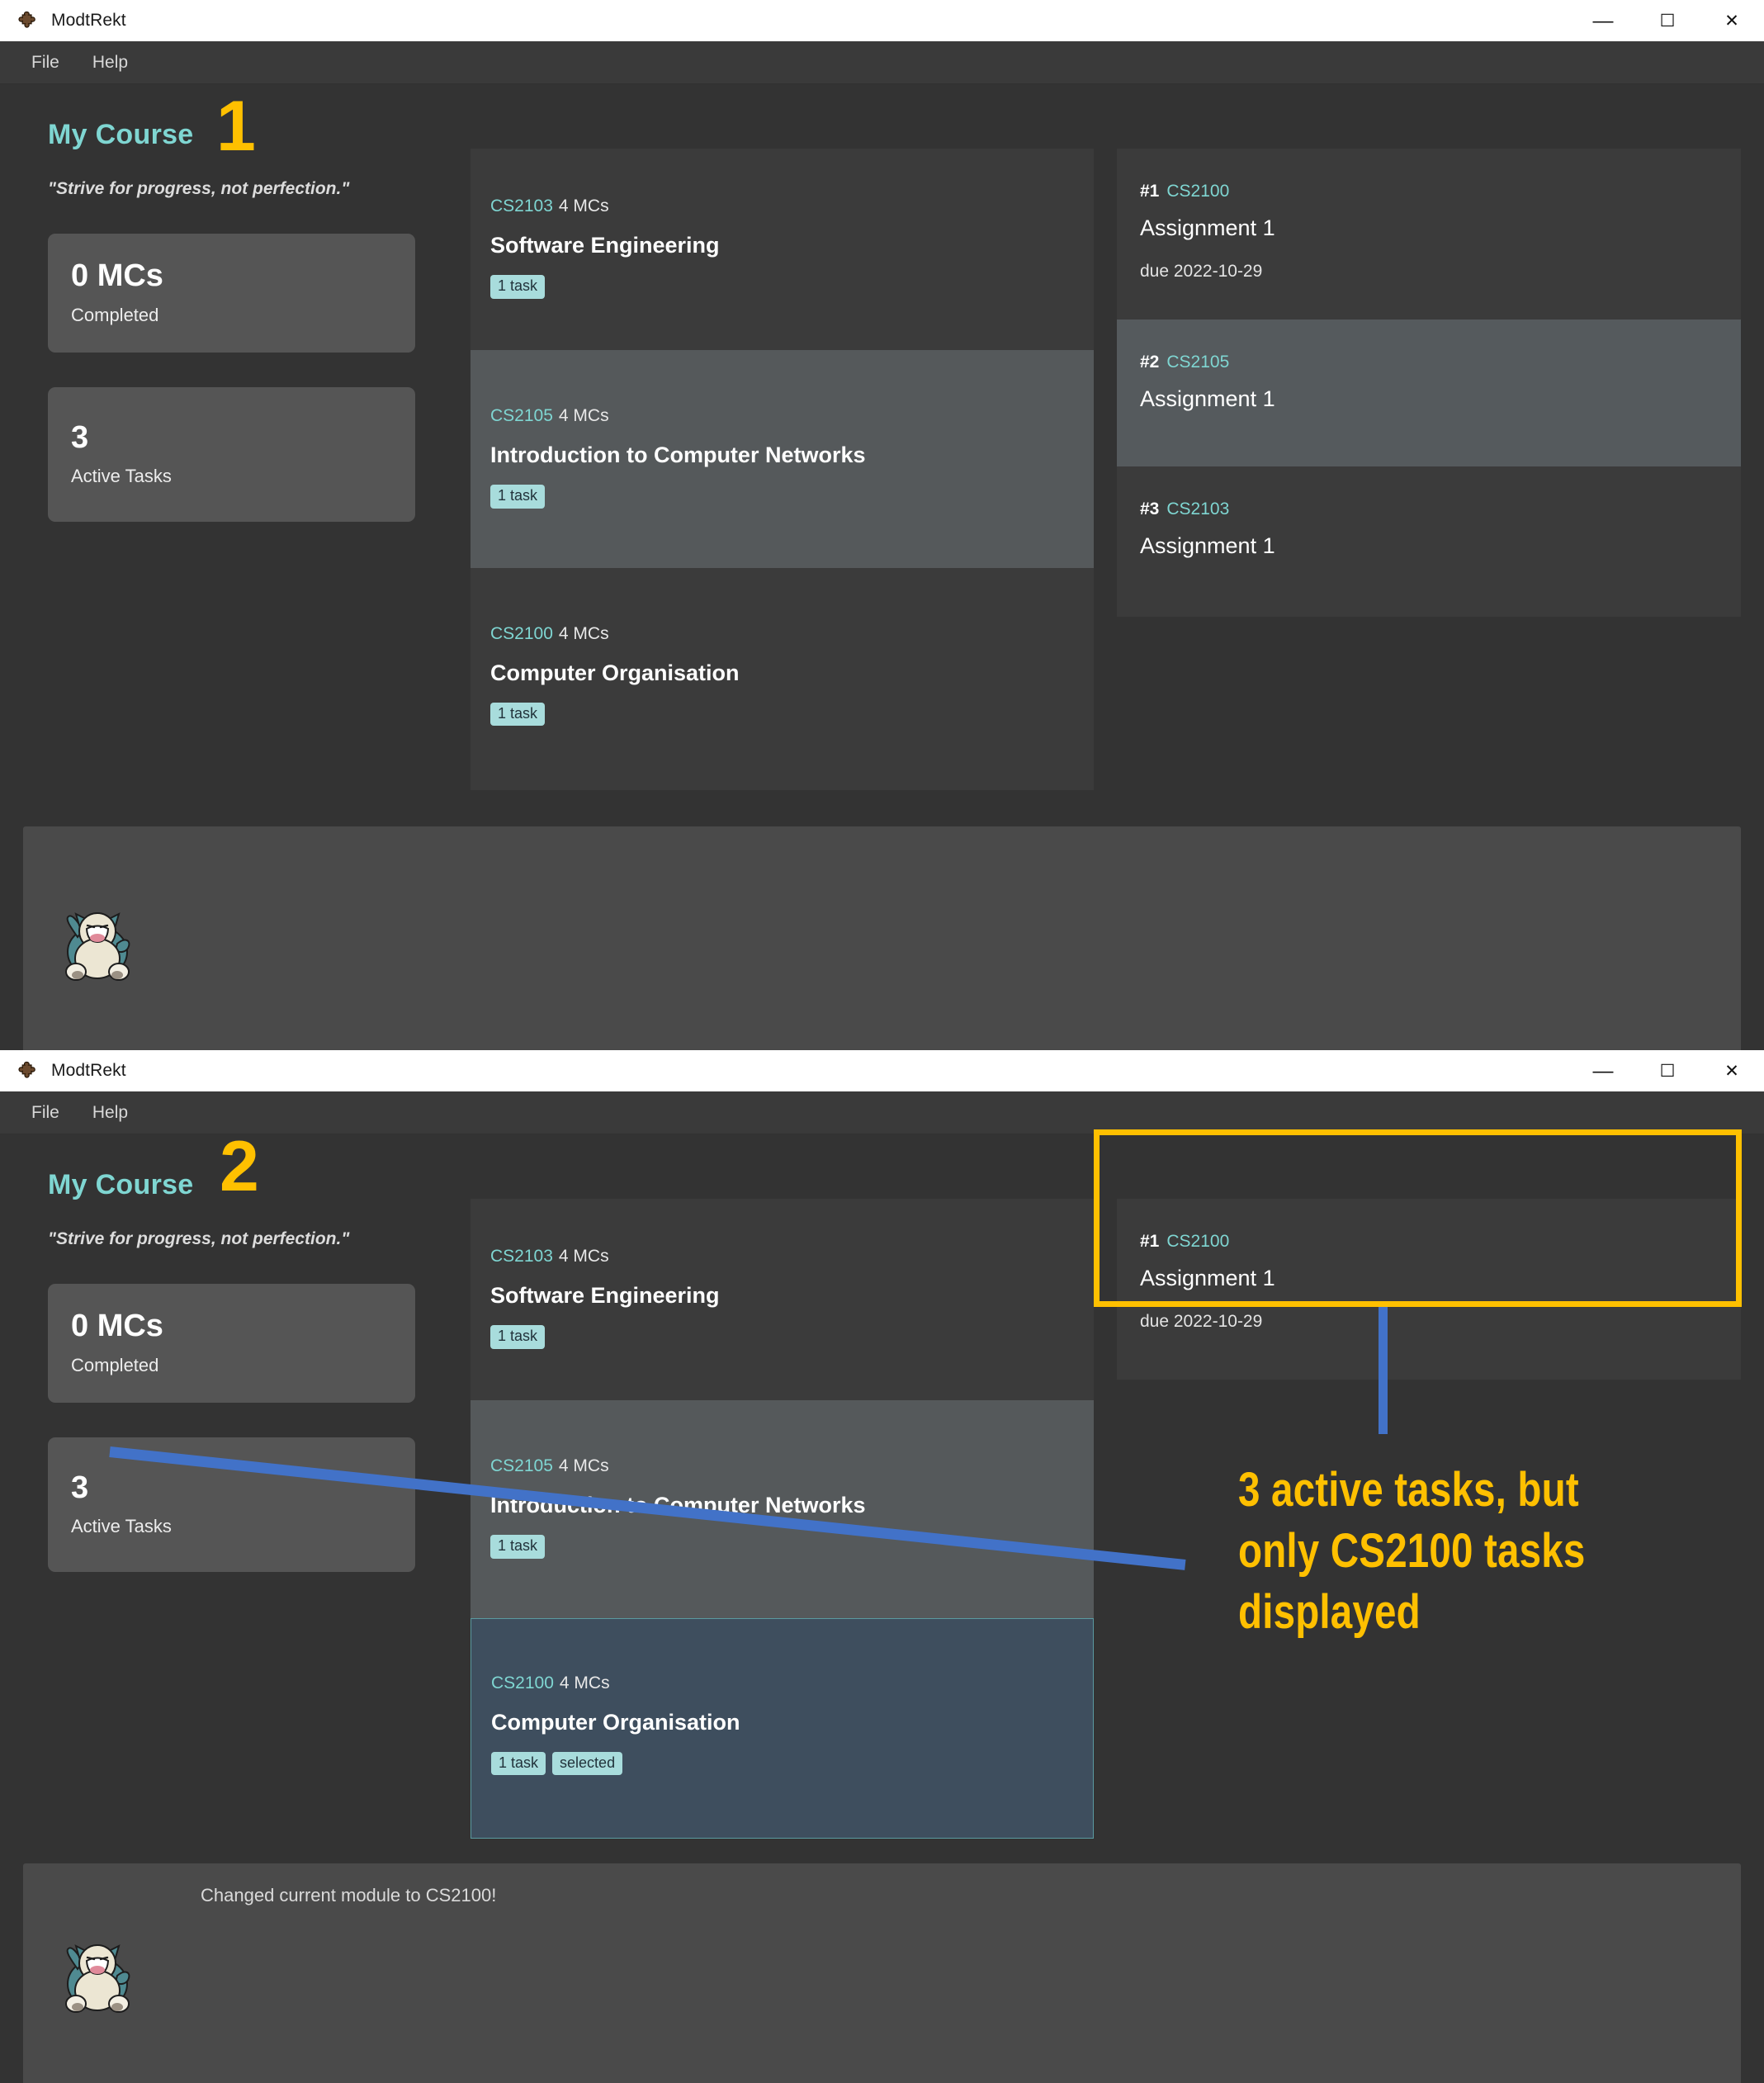 This screenshot has width=1764, height=2083. What do you see at coordinates (1429, 541) in the screenshot?
I see `task-card: #3 CS2103 Assignment 1` at bounding box center [1429, 541].